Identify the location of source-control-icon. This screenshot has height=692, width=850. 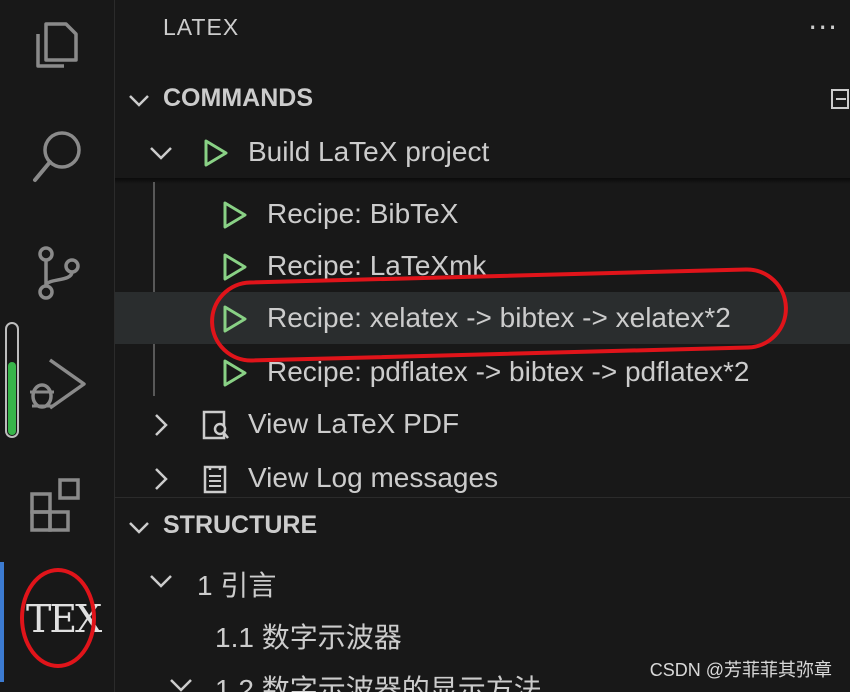
(57, 271).